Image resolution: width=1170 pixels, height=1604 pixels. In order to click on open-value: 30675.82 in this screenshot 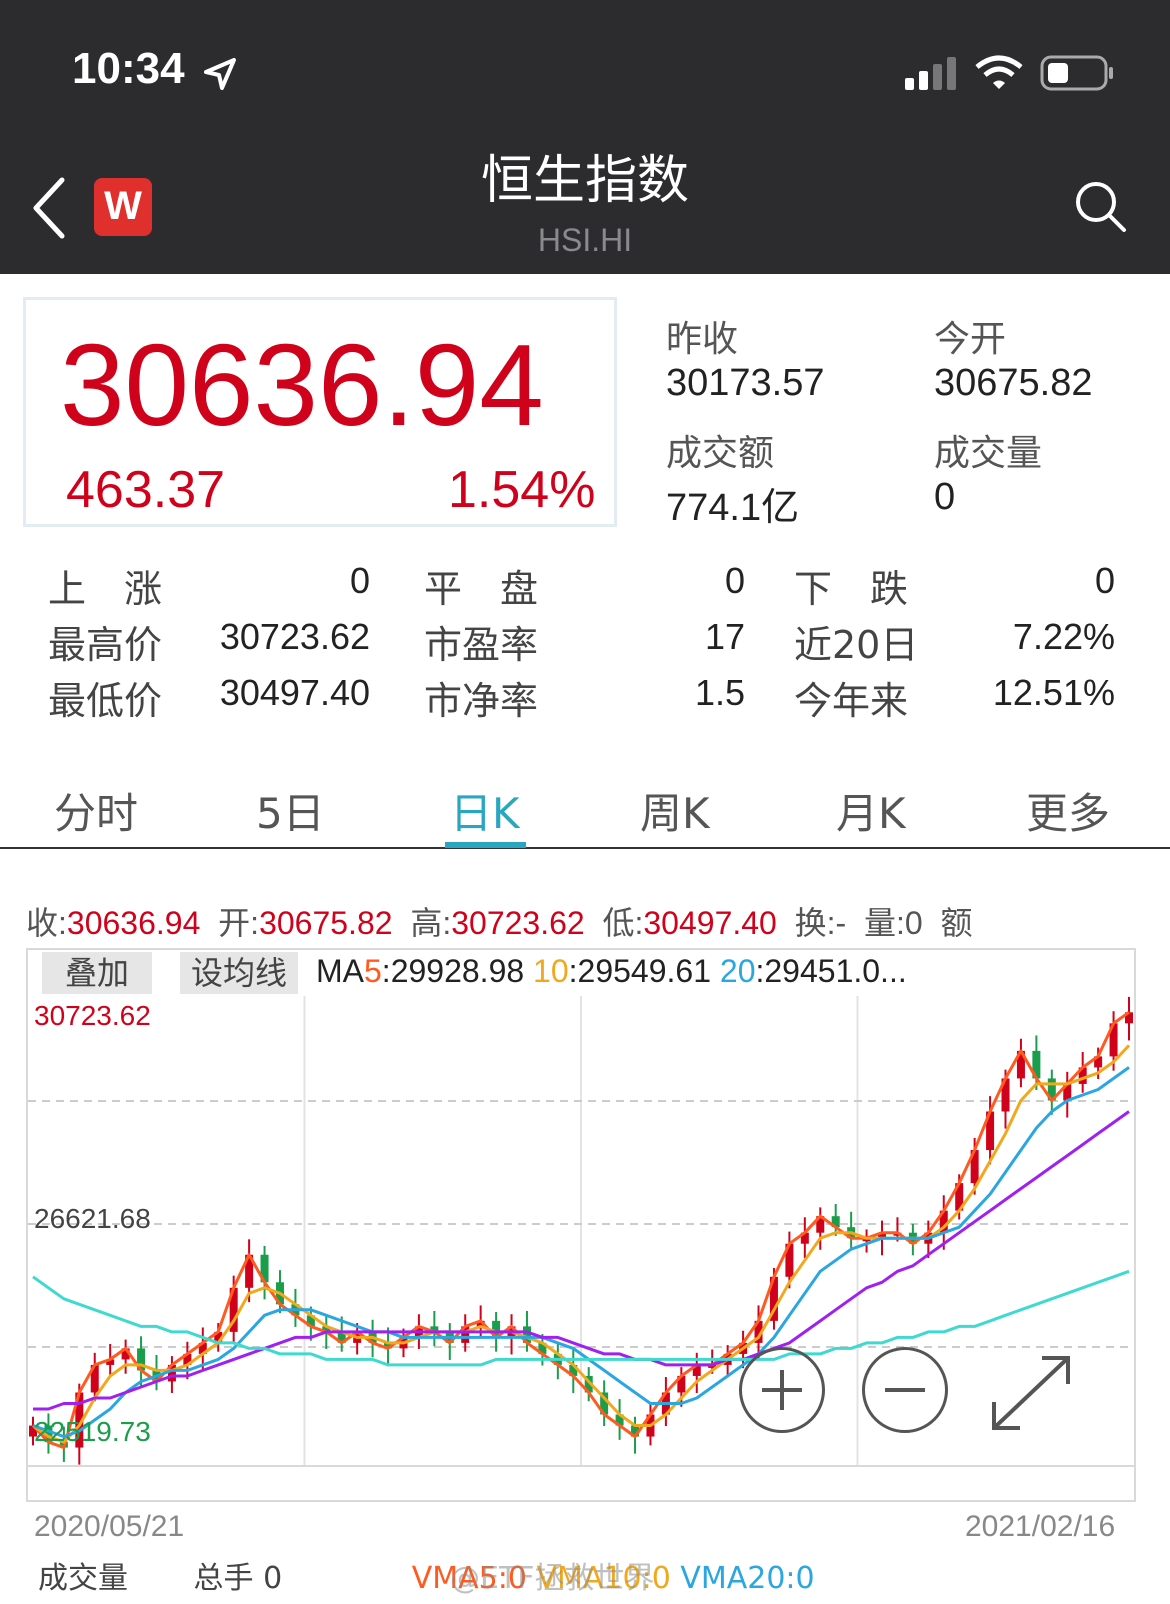, I will do `click(1013, 383)`.